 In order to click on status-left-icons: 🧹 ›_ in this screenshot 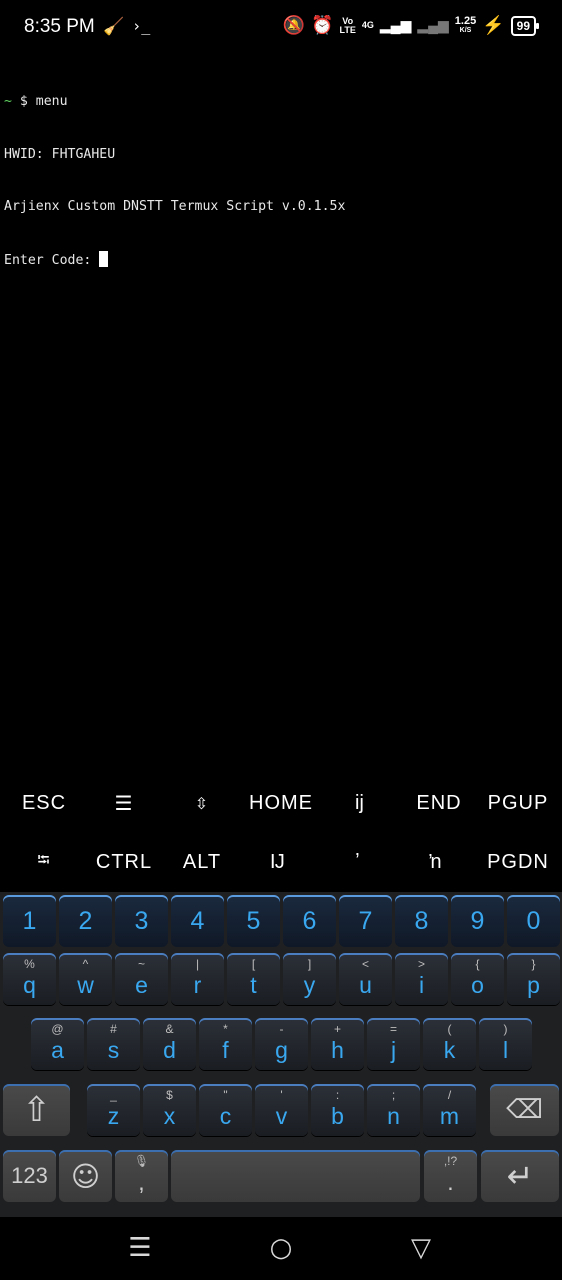, I will do `click(126, 27)`.